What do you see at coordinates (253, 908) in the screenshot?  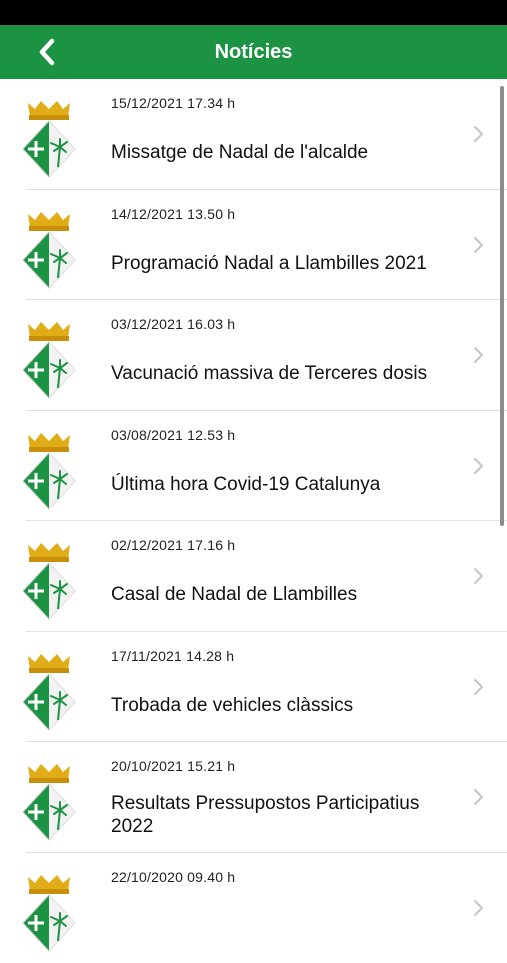 I see `news-item: 22/10/2020 09.40 h` at bounding box center [253, 908].